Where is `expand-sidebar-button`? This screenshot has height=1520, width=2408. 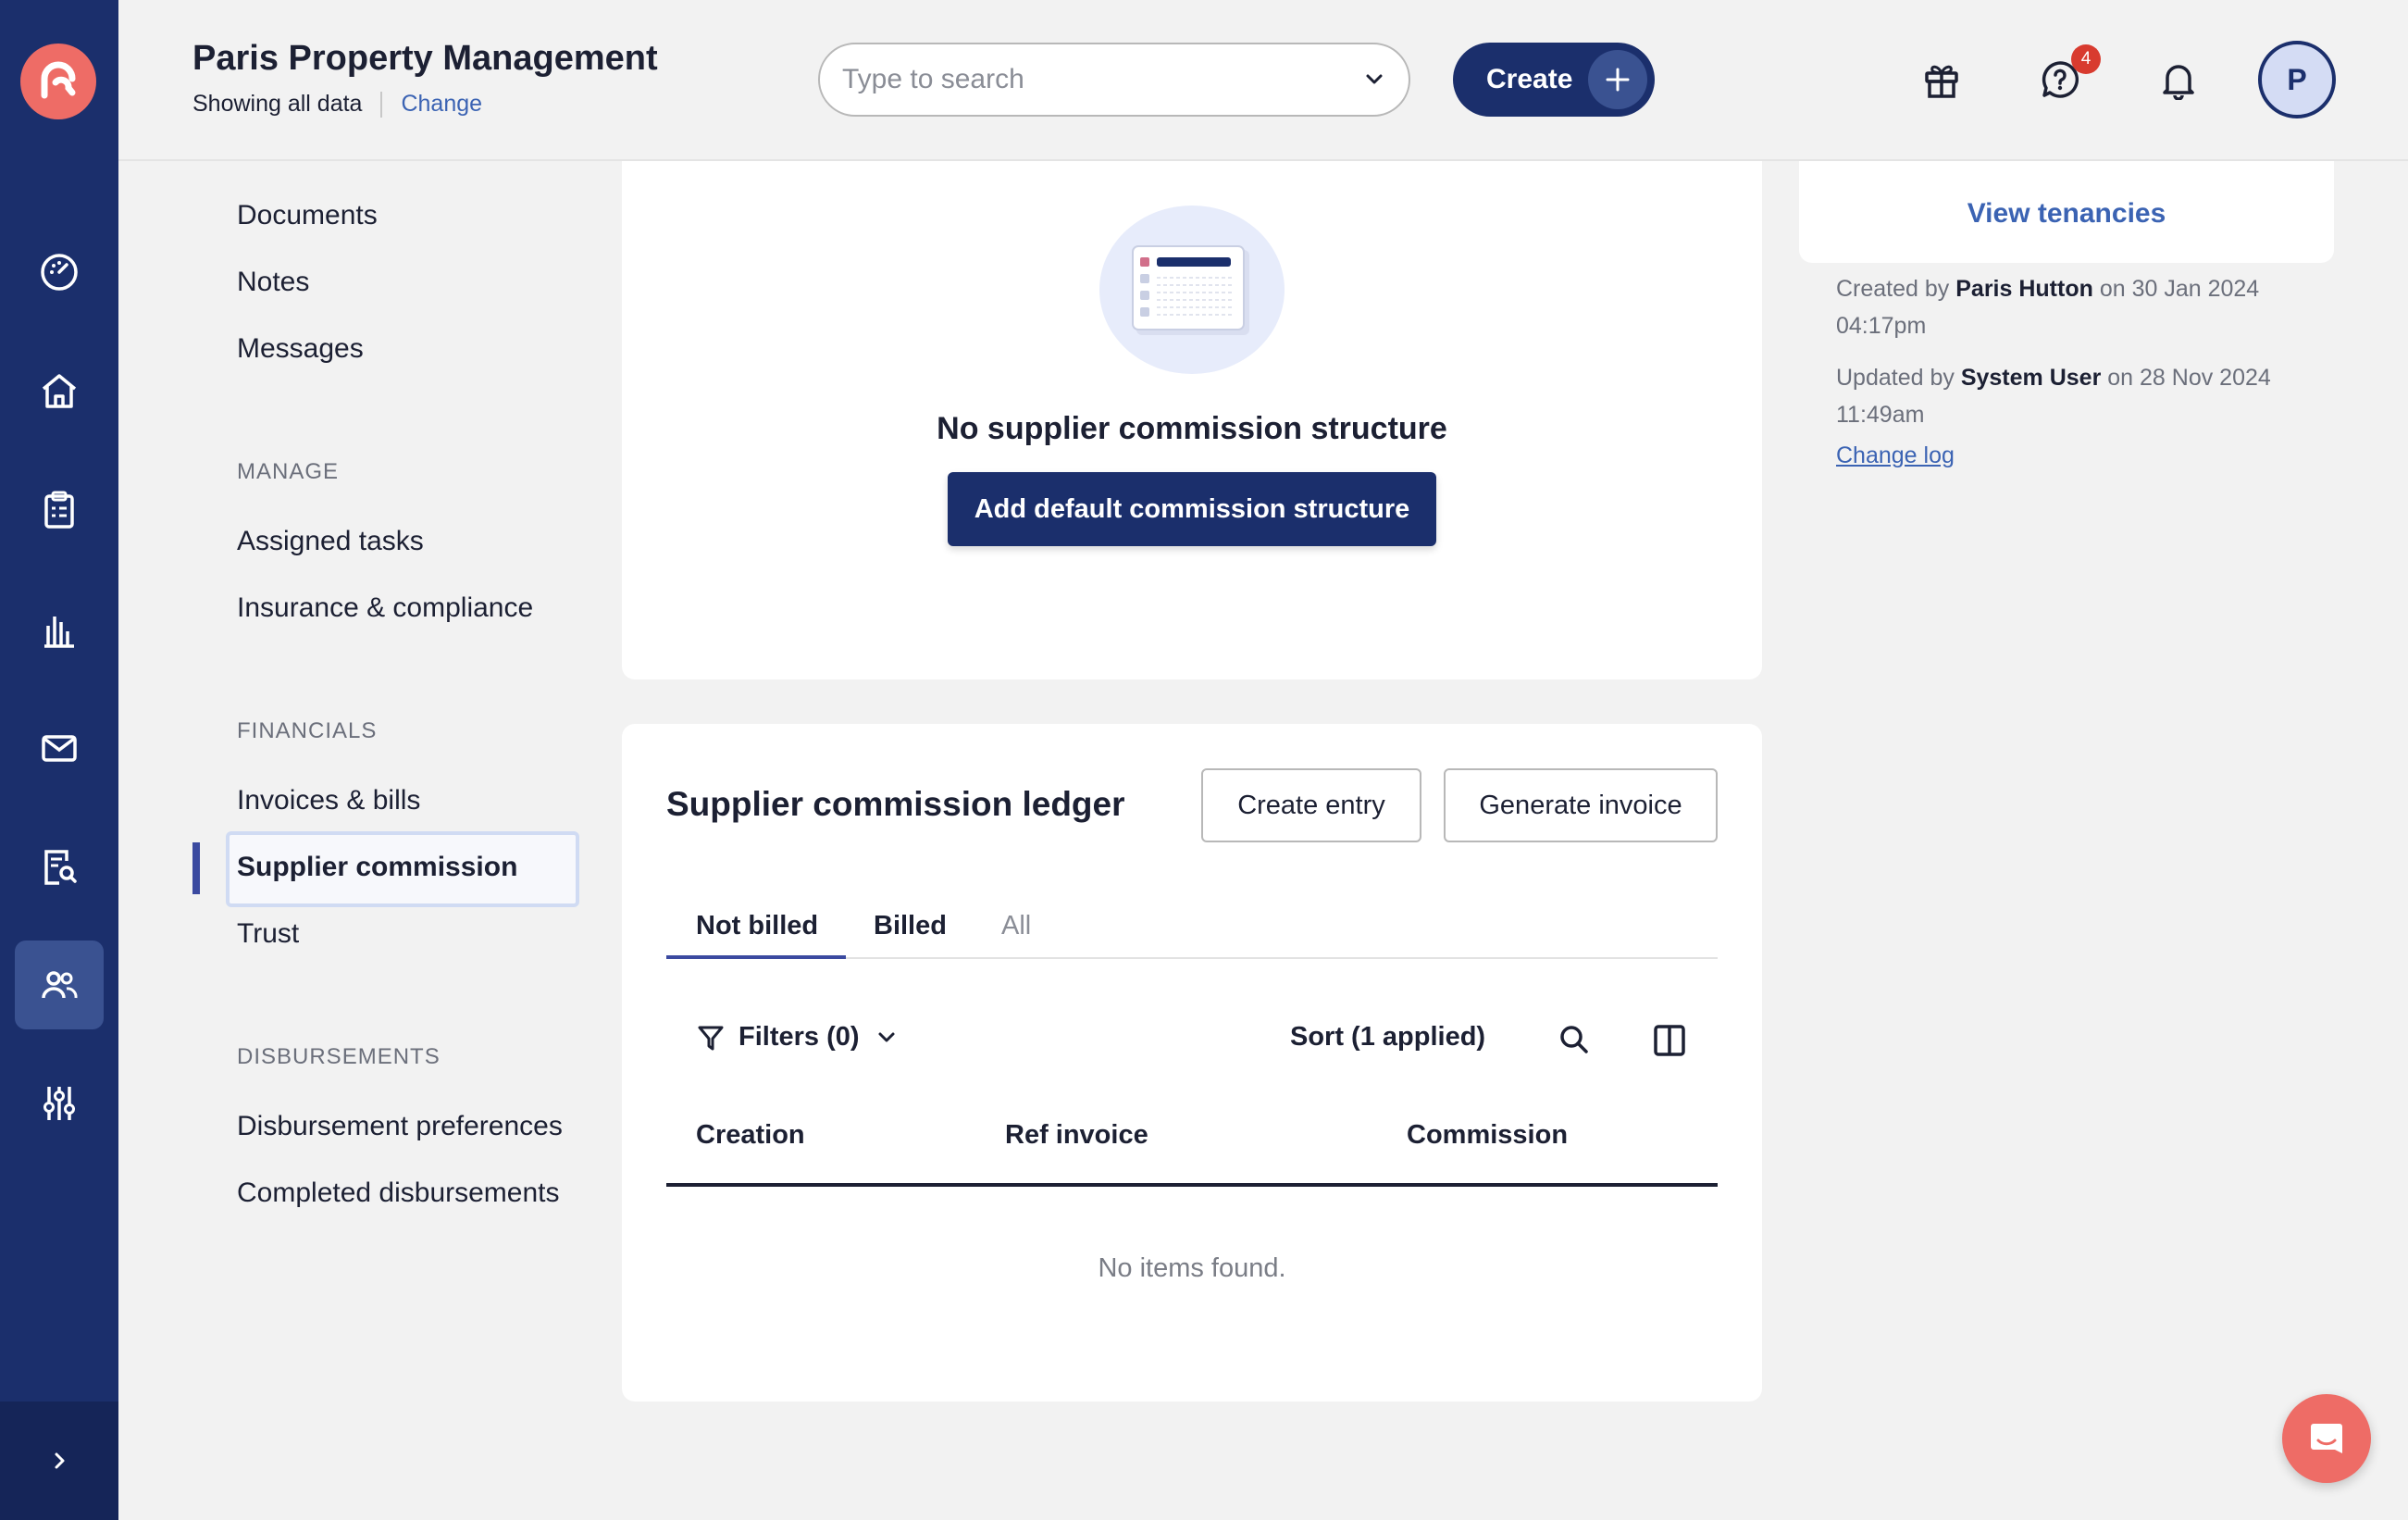
expand-sidebar-button is located at coordinates (59, 1461).